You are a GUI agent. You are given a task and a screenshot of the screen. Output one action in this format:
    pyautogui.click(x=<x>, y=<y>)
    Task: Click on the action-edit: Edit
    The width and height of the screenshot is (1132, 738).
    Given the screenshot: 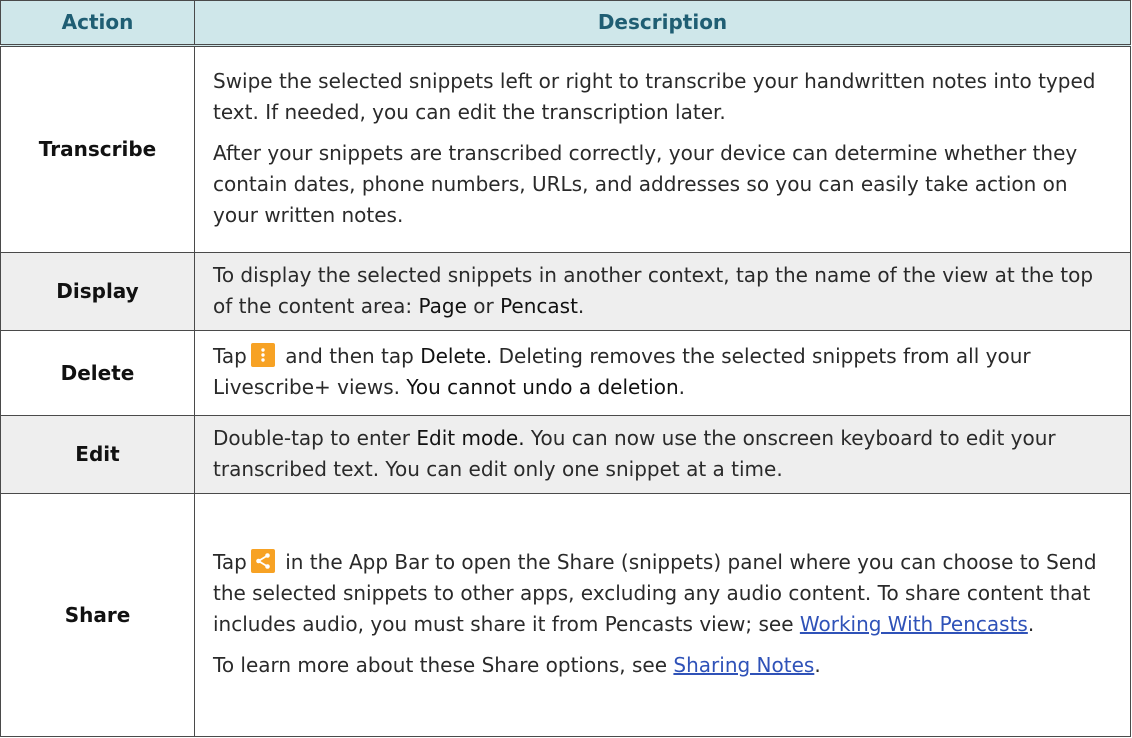 What is the action you would take?
    pyautogui.click(x=97, y=454)
    